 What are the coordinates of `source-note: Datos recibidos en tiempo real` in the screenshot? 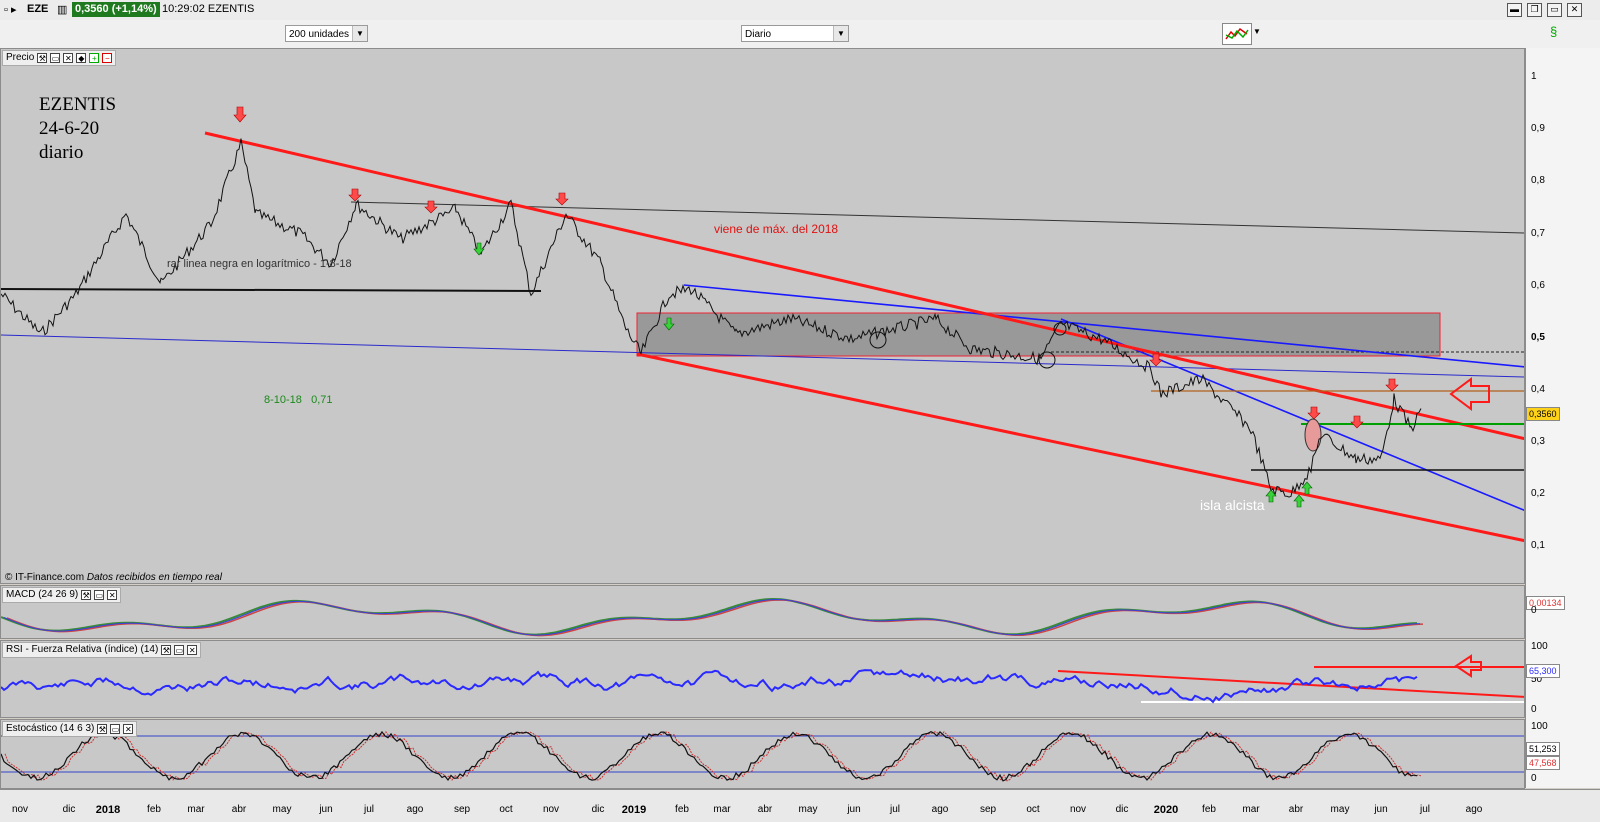 It's located at (154, 577).